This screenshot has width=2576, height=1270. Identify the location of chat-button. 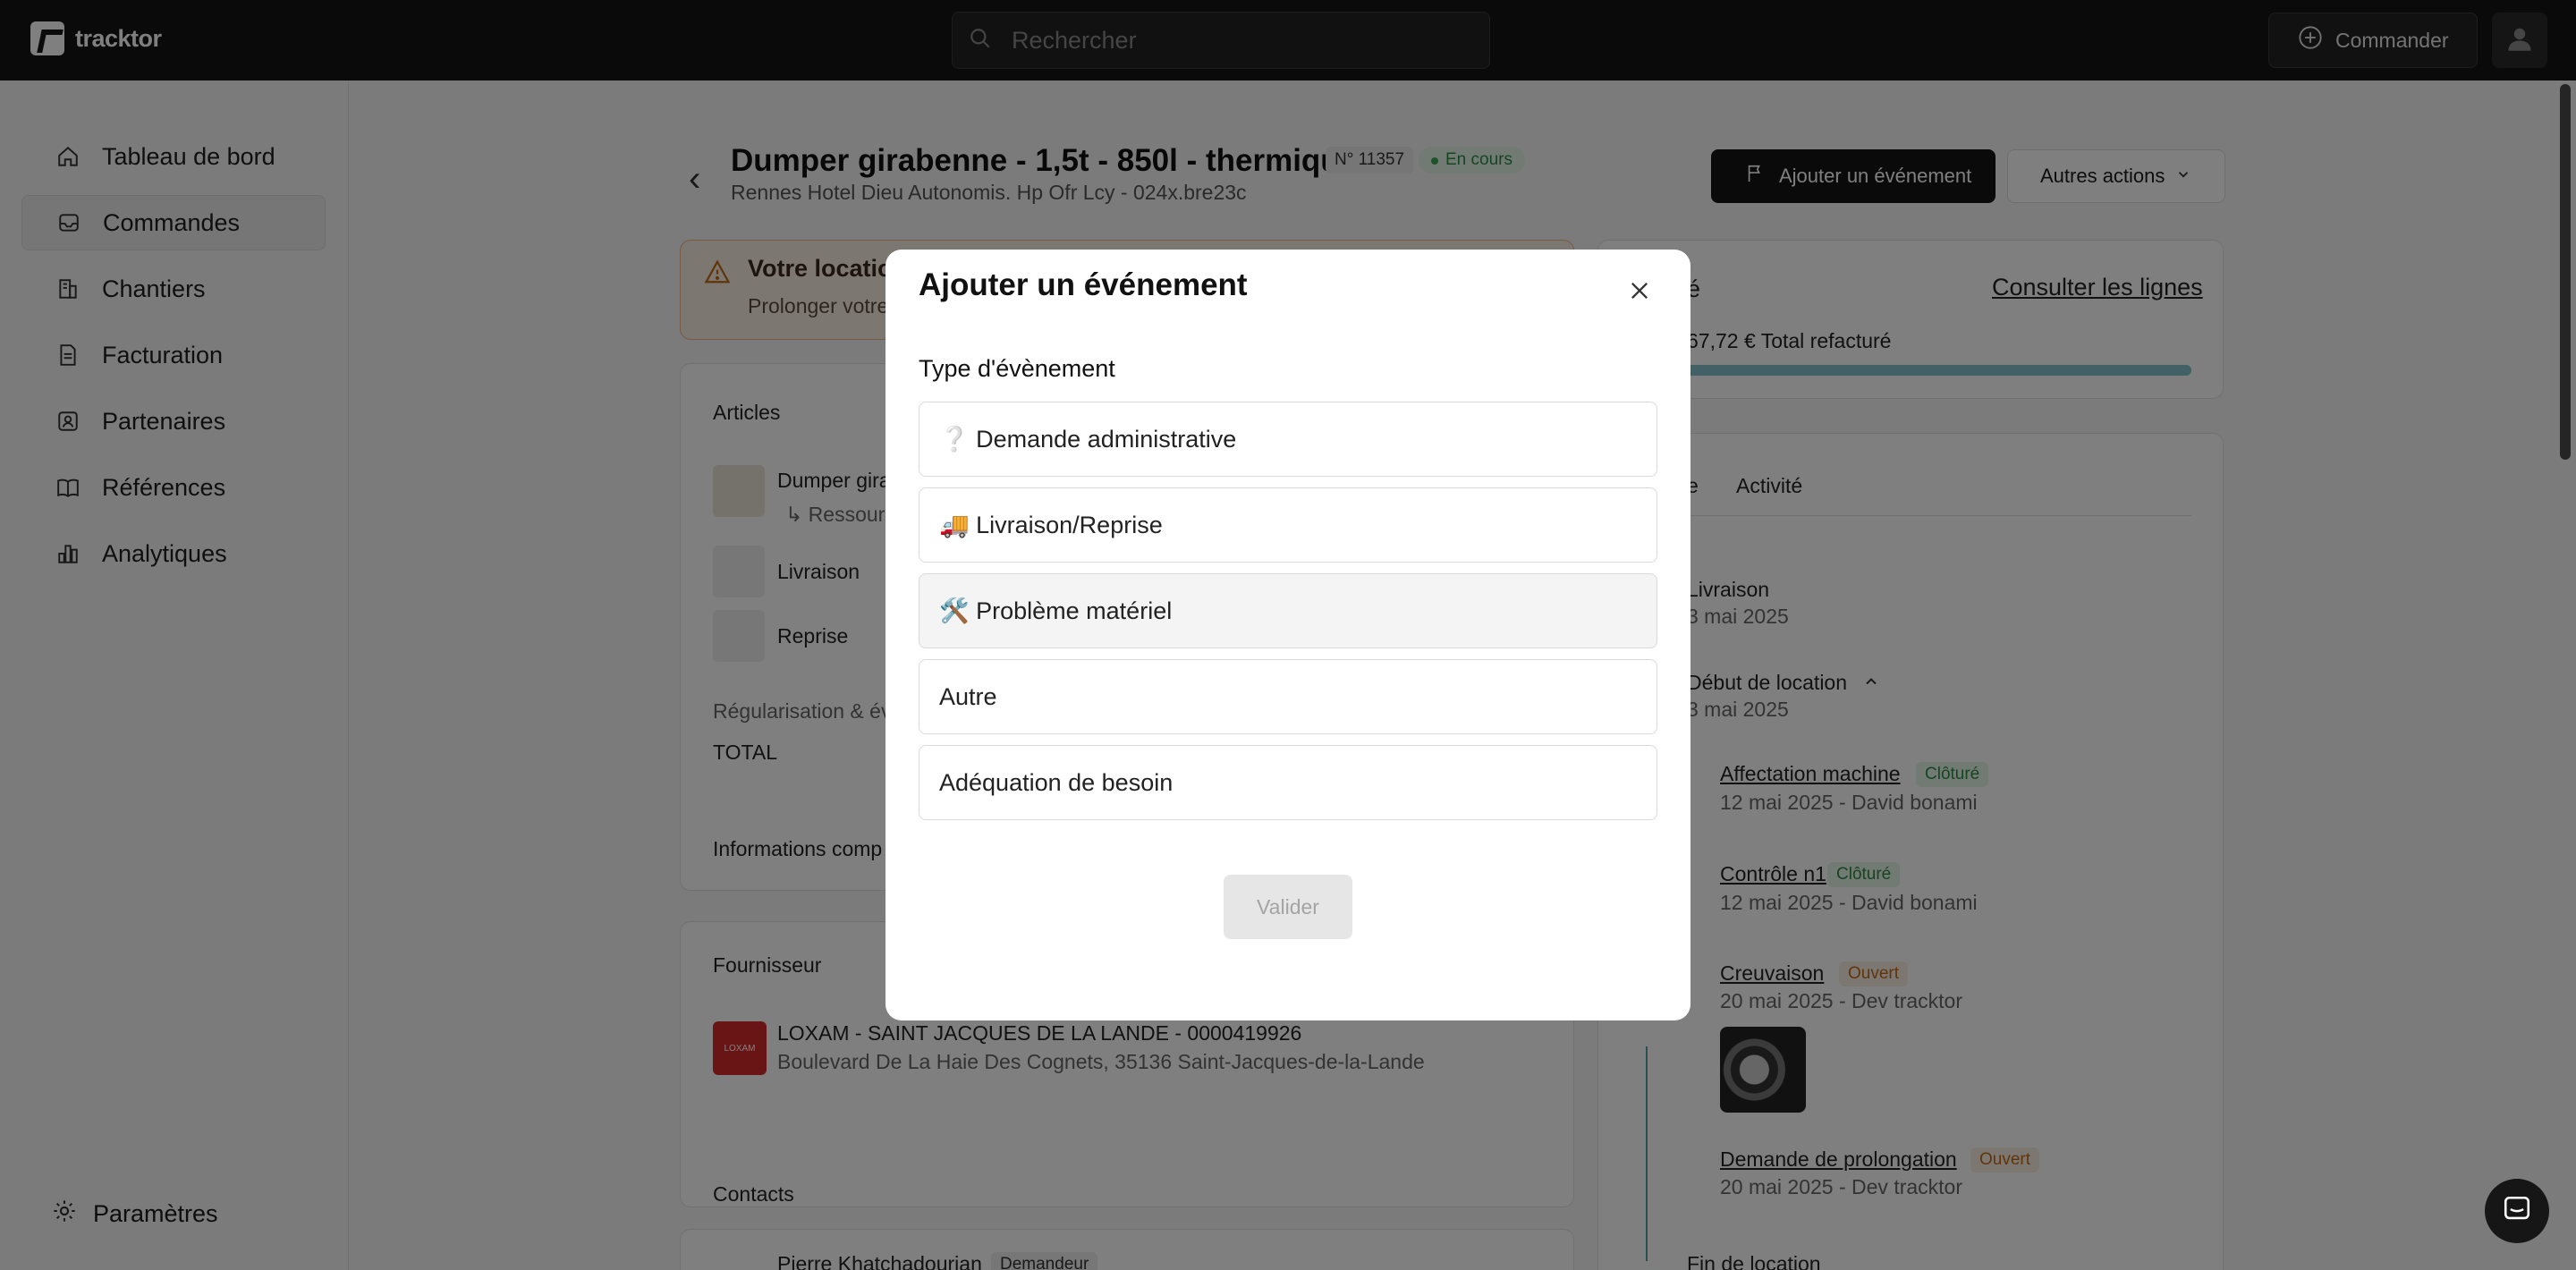
(2517, 1211).